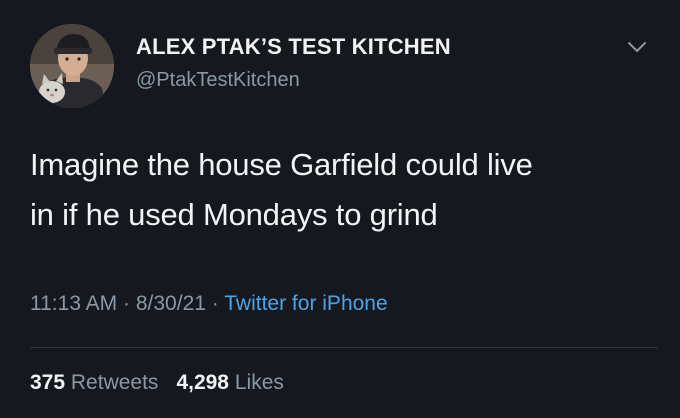 The width and height of the screenshot is (680, 418). Describe the element at coordinates (218, 80) in the screenshot. I see `user-handle: @PtakTestKitchen` at that location.